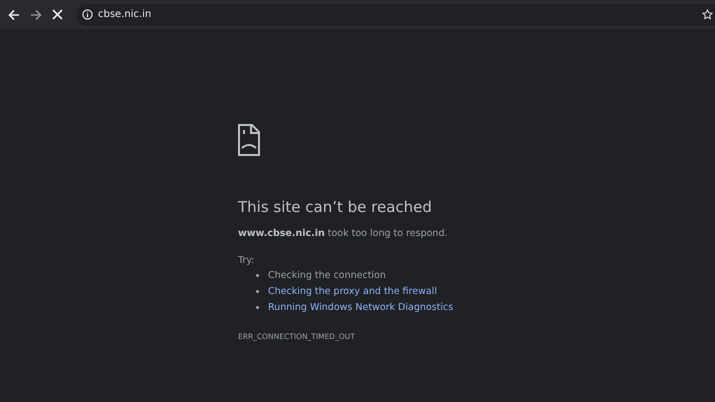 This screenshot has width=715, height=402. What do you see at coordinates (335, 207) in the screenshot?
I see `error-title: This site can’t be reached` at bounding box center [335, 207].